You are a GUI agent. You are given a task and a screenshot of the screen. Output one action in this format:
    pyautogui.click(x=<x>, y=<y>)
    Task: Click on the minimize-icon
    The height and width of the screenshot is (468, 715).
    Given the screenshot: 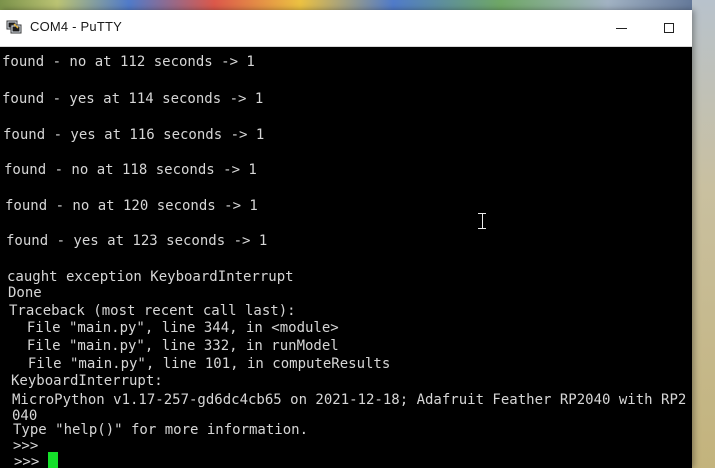 What is the action you would take?
    pyautogui.click(x=621, y=28)
    